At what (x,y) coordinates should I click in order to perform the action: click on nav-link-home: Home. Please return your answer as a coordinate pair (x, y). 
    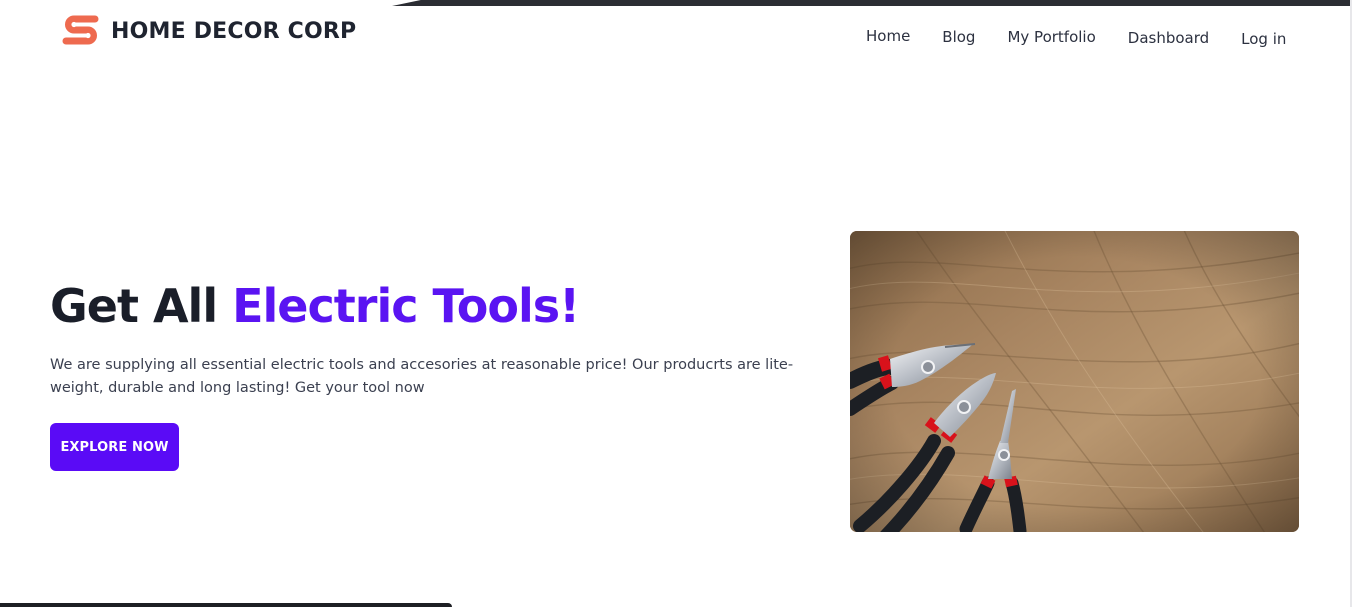
    Looking at the image, I should click on (888, 37).